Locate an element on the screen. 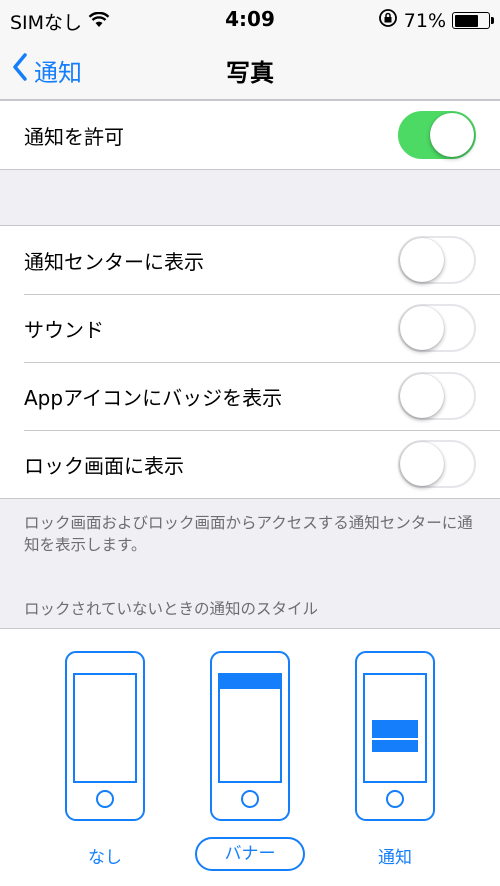 This screenshot has height=886, width=500. allow-group: 通知を許可 is located at coordinates (250, 135).